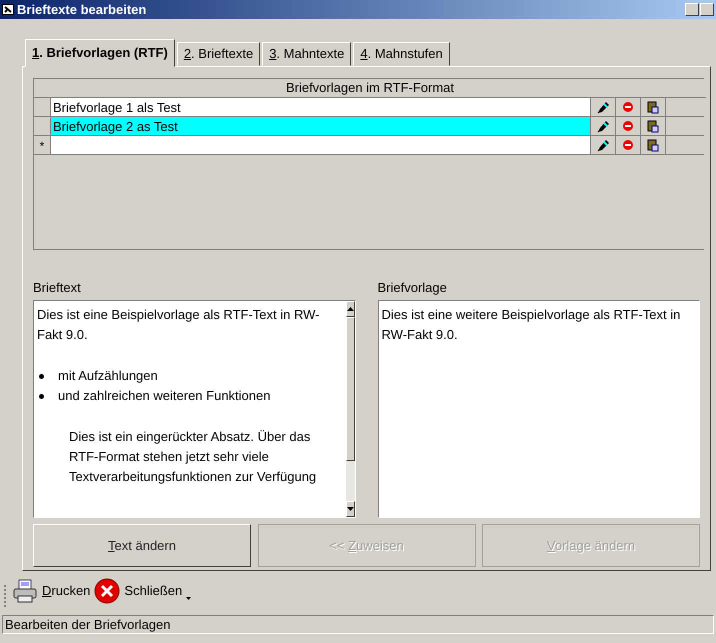  I want to click on toolbar-grip, so click(6, 596).